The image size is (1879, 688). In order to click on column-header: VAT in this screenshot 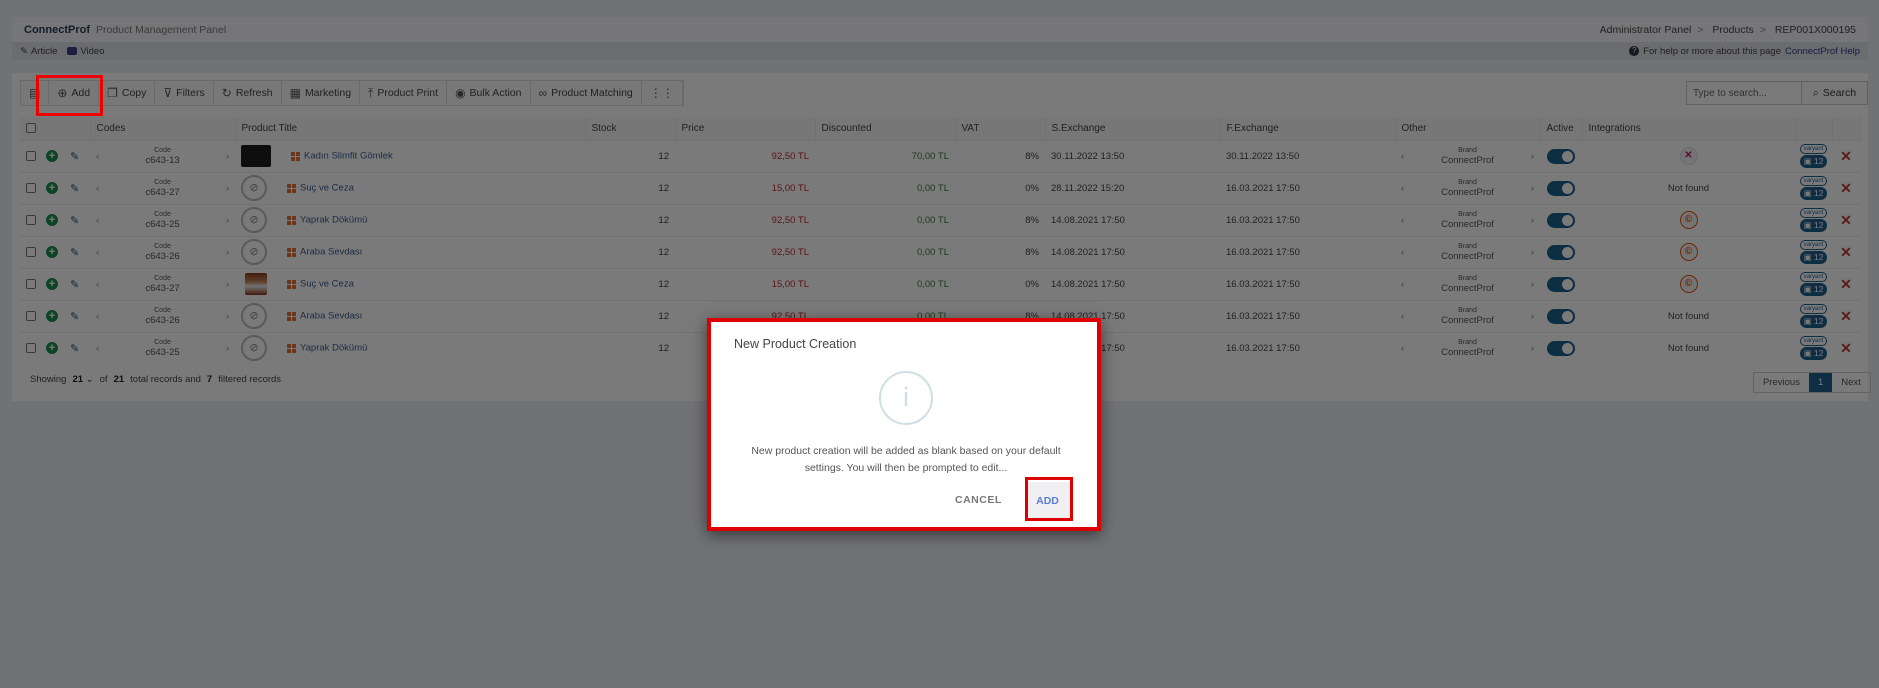, I will do `click(1000, 128)`.